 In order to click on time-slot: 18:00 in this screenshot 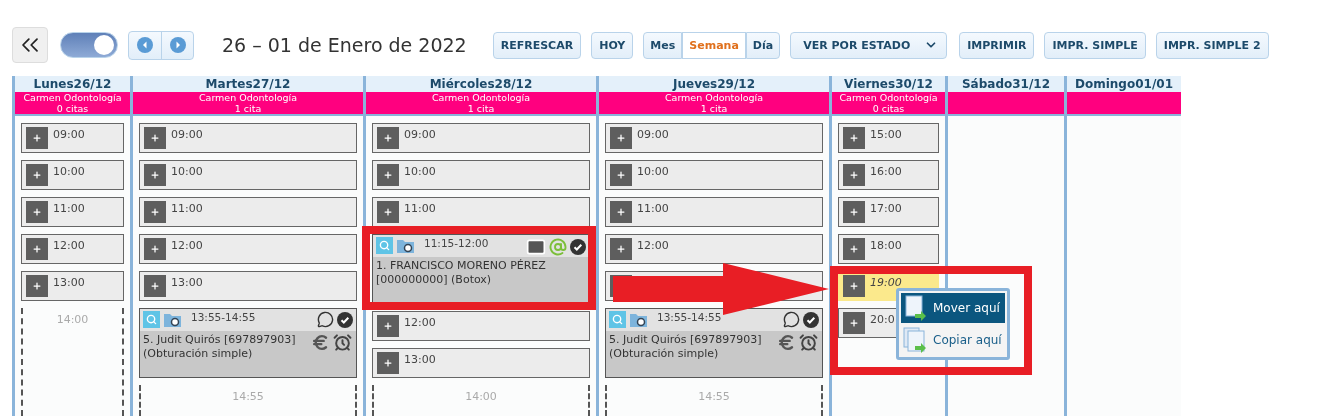, I will do `click(888, 249)`.